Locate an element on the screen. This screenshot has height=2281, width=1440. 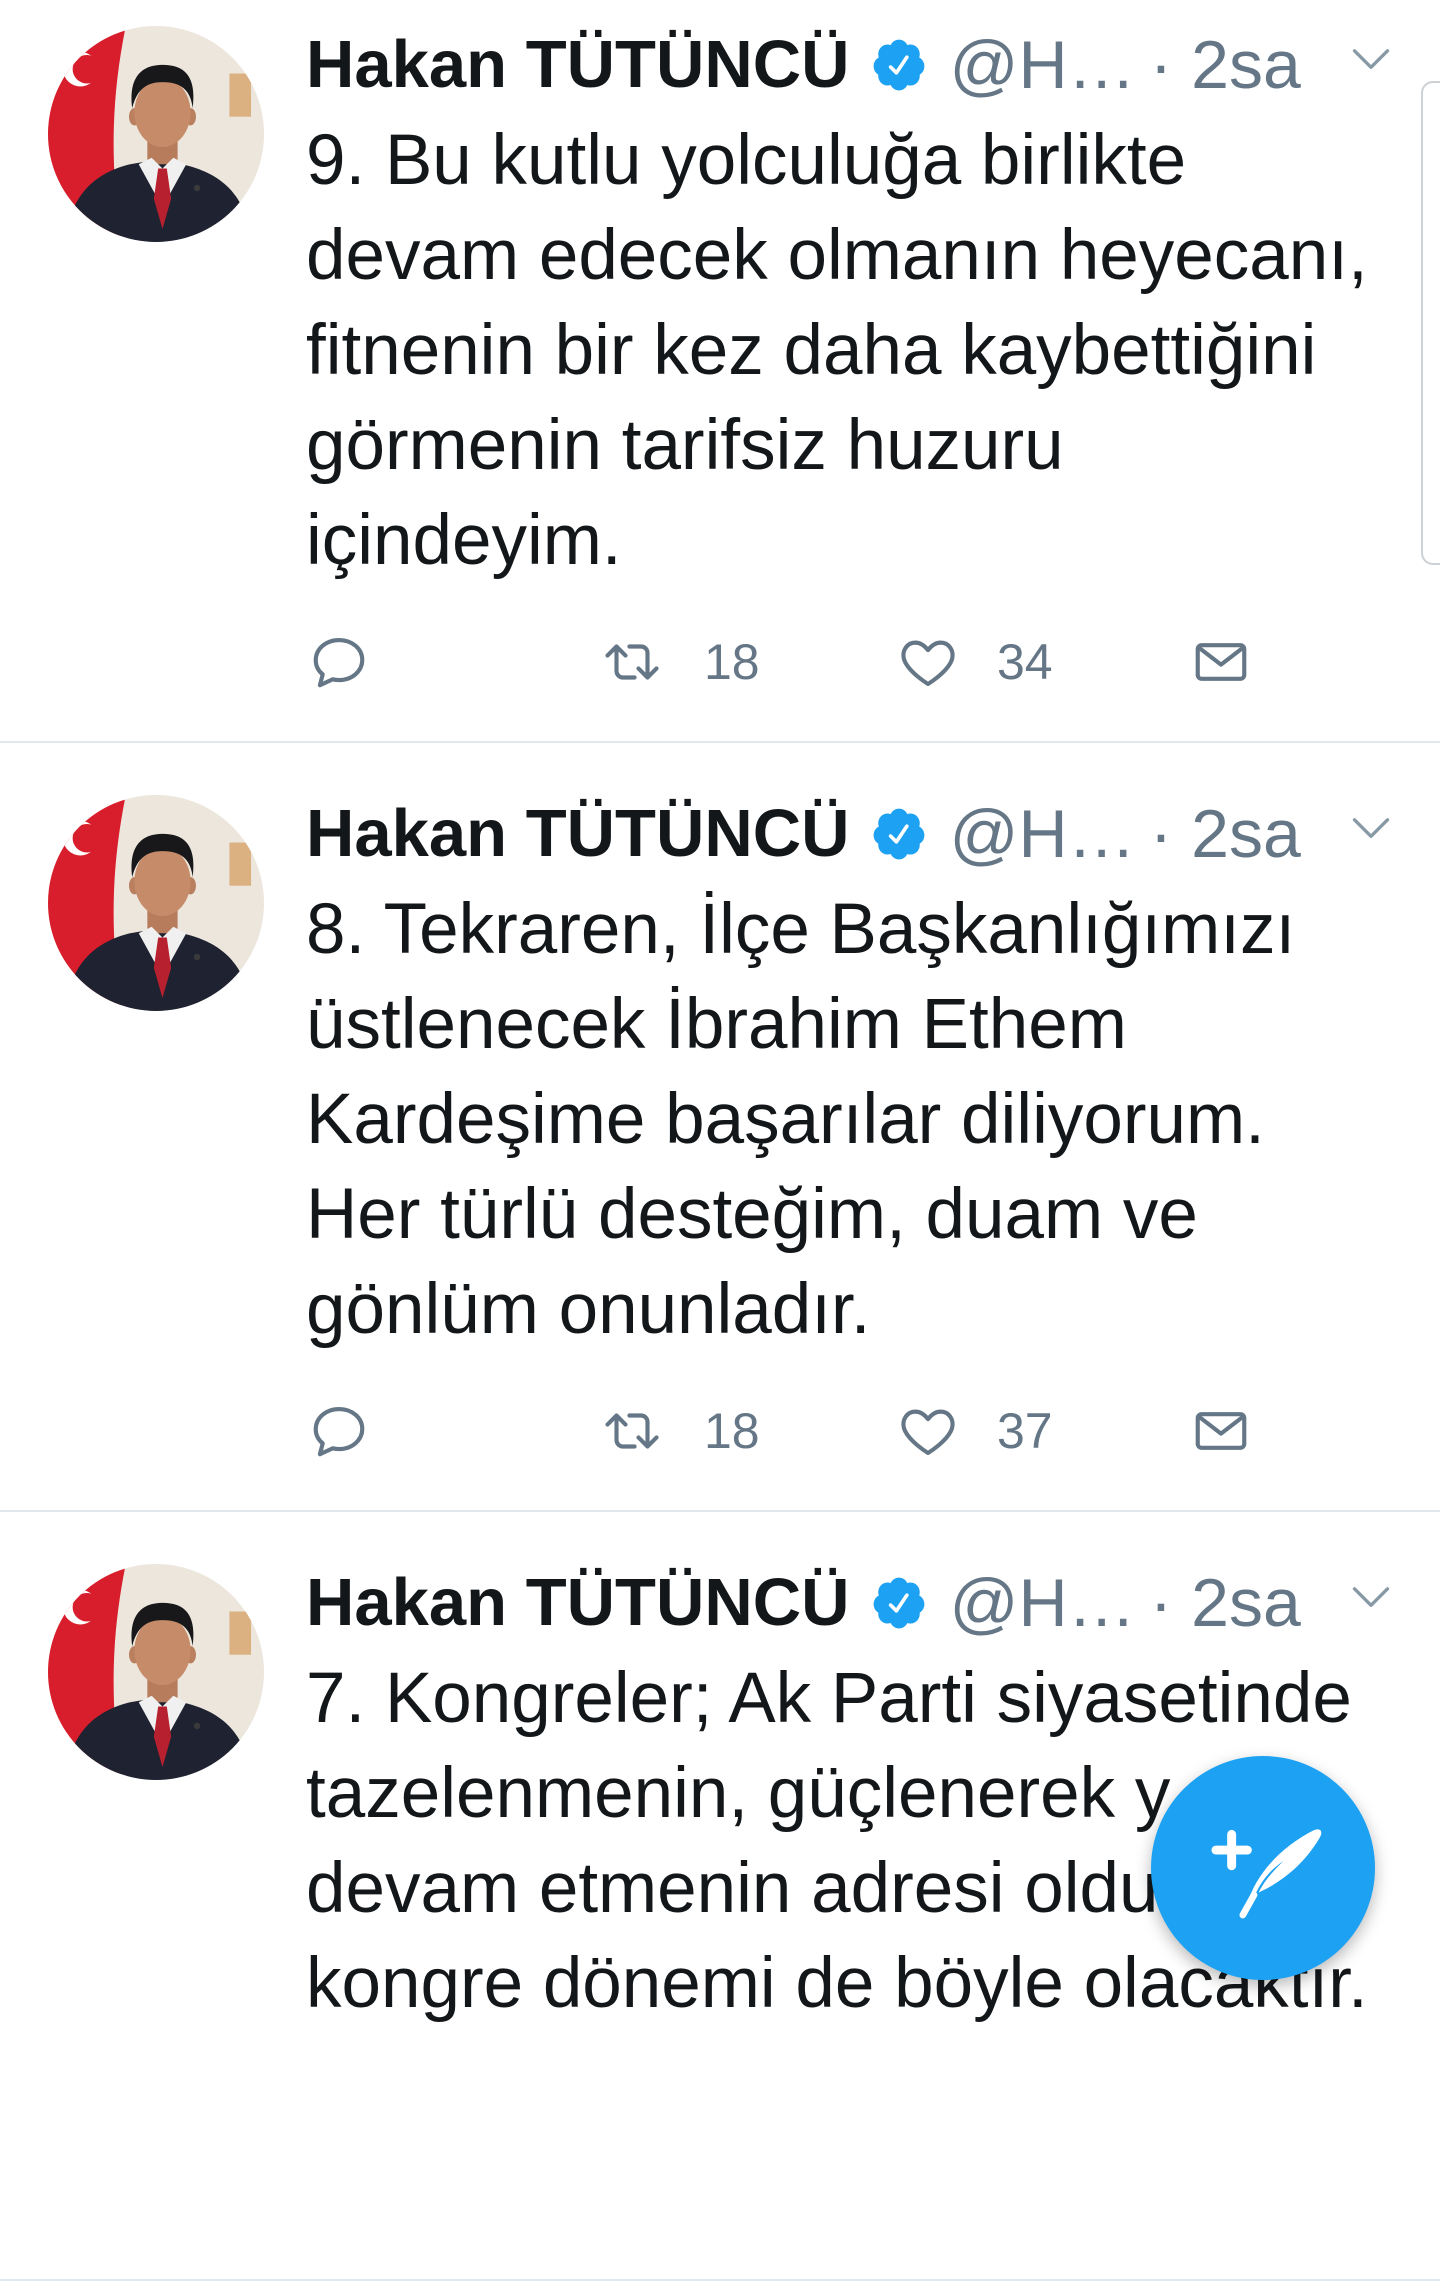
tweet-text-line: devam edecek olmanın heyecanı, is located at coordinates (837, 255).